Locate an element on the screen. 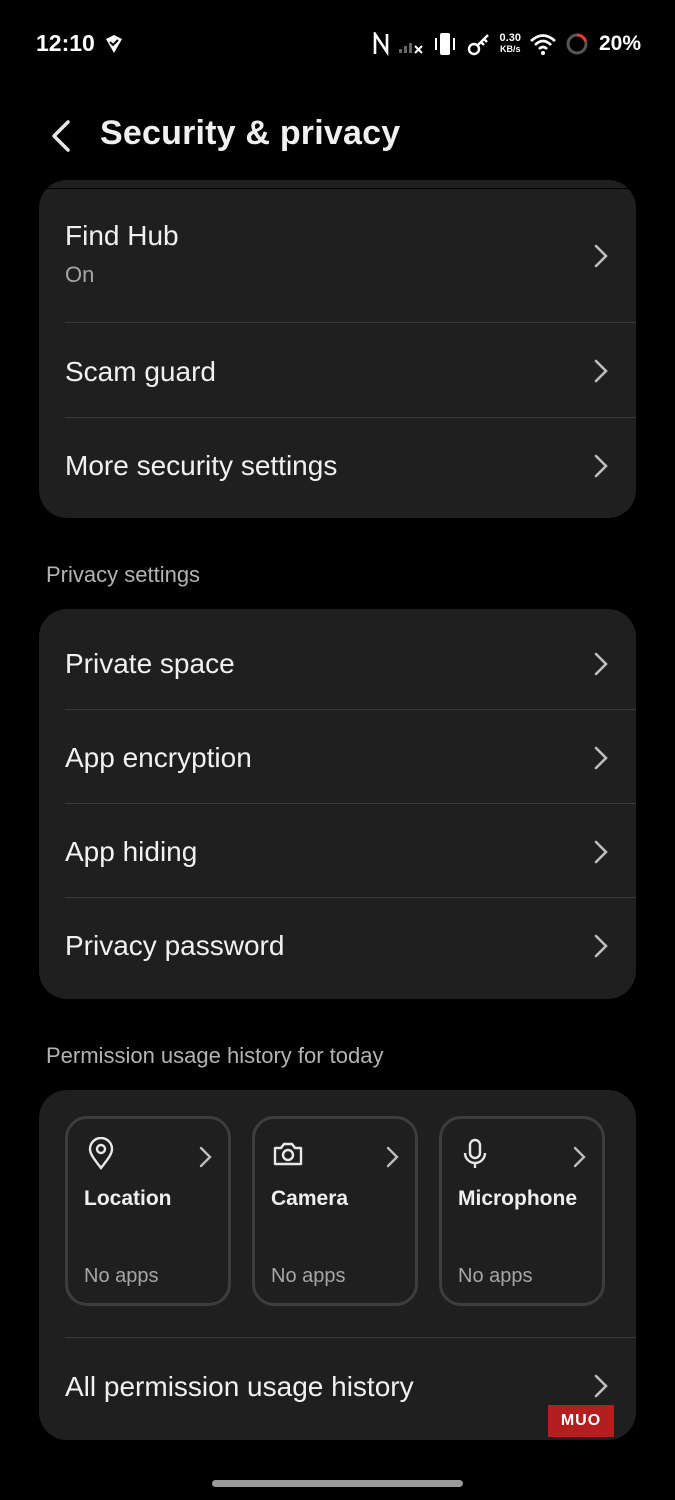  row-subtitle: On is located at coordinates (80, 274).